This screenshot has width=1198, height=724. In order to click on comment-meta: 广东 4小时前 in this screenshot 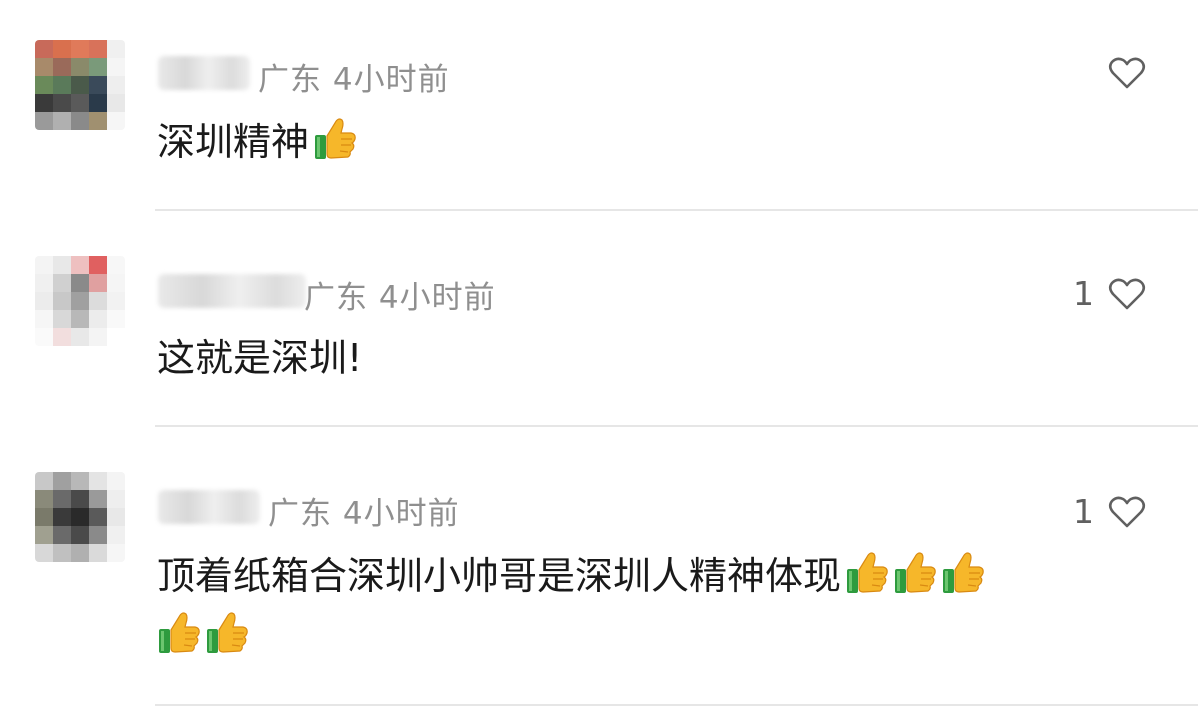, I will do `click(364, 510)`.